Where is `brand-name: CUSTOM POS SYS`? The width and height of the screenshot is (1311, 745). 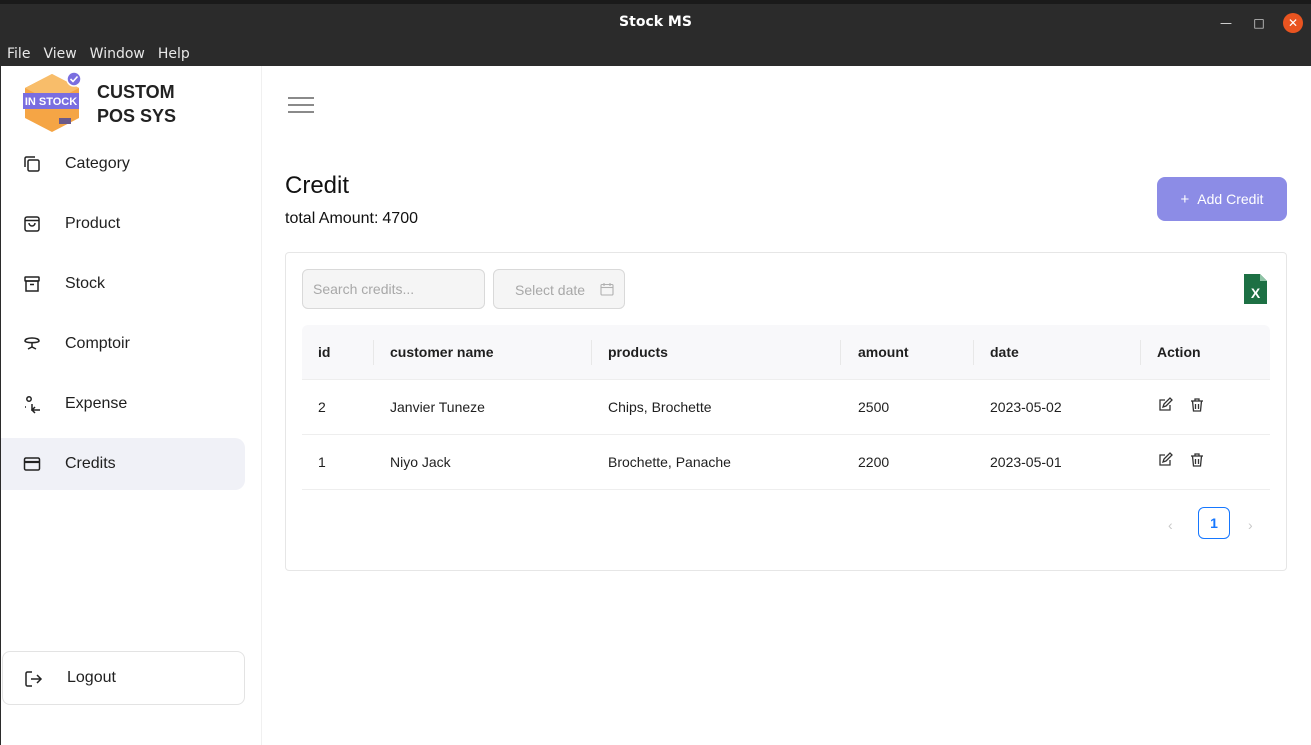
brand-name: CUSTOM POS SYS is located at coordinates (136, 104).